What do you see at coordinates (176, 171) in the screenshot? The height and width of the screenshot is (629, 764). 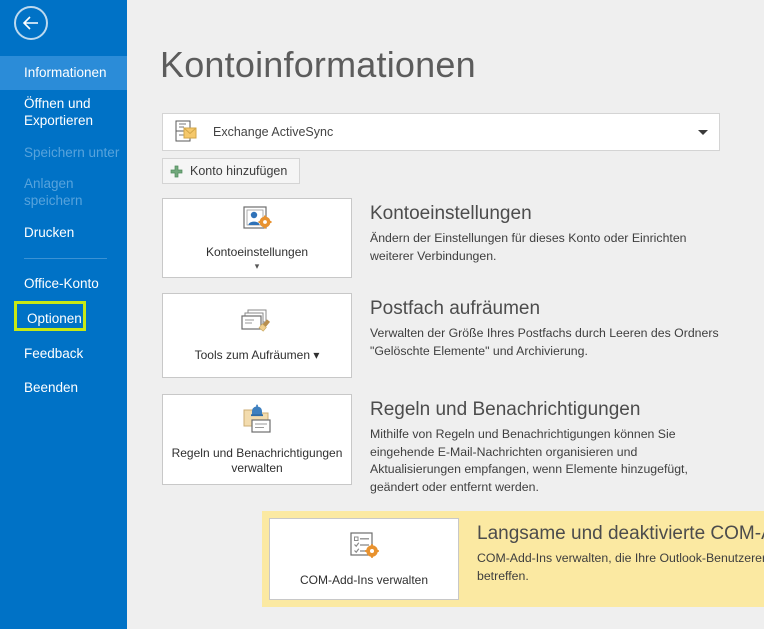 I see `plus-icon` at bounding box center [176, 171].